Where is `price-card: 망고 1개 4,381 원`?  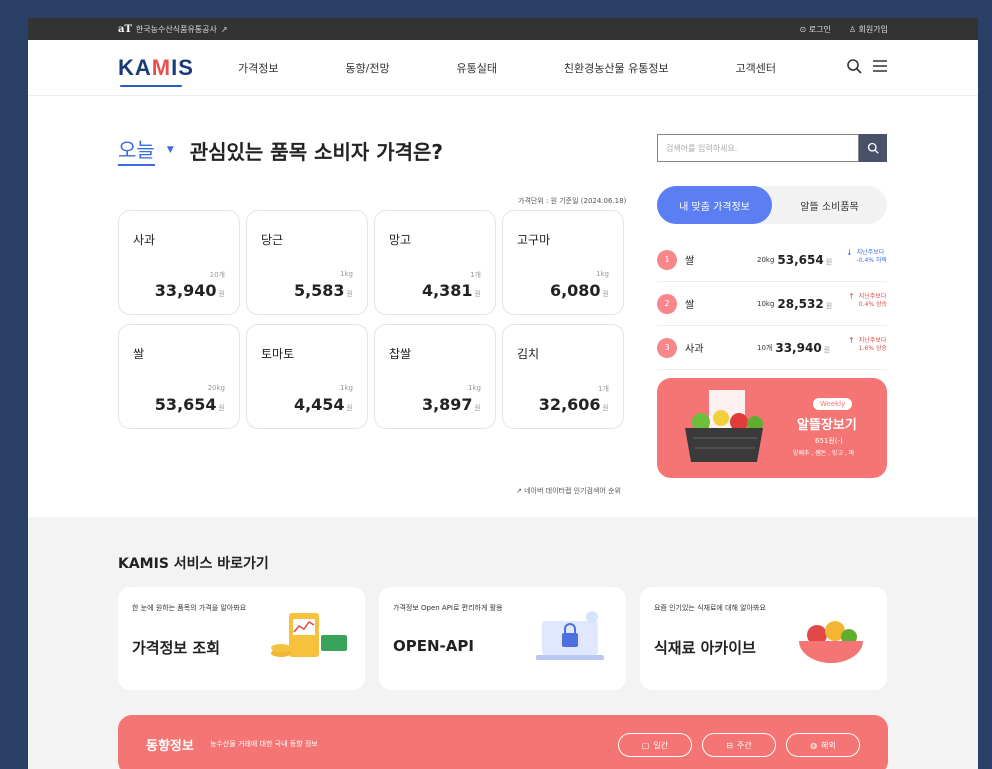
price-card: 망고 1개 4,381 원 is located at coordinates (435, 262).